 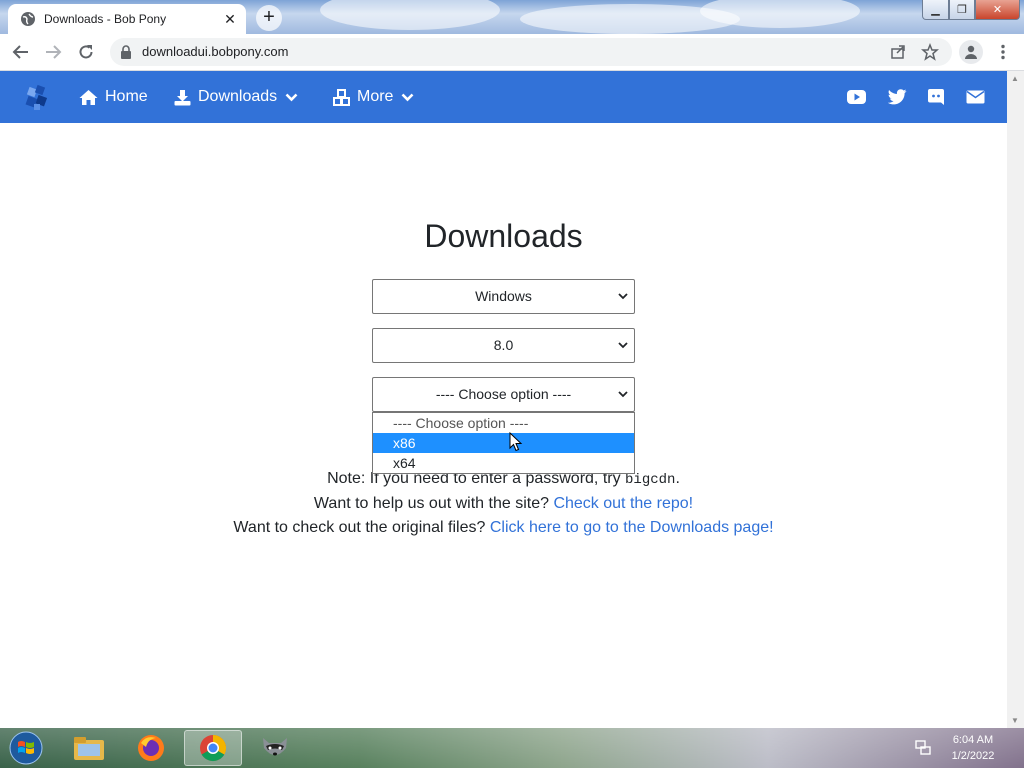 I want to click on firefox-icon, so click(x=151, y=748).